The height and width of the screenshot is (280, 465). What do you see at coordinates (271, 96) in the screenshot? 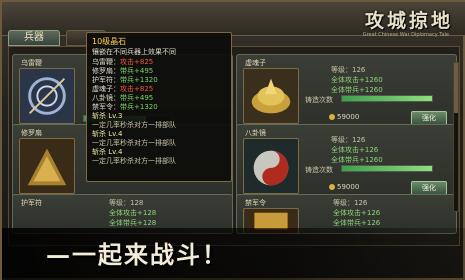
I see `weapon-artifact-image` at bounding box center [271, 96].